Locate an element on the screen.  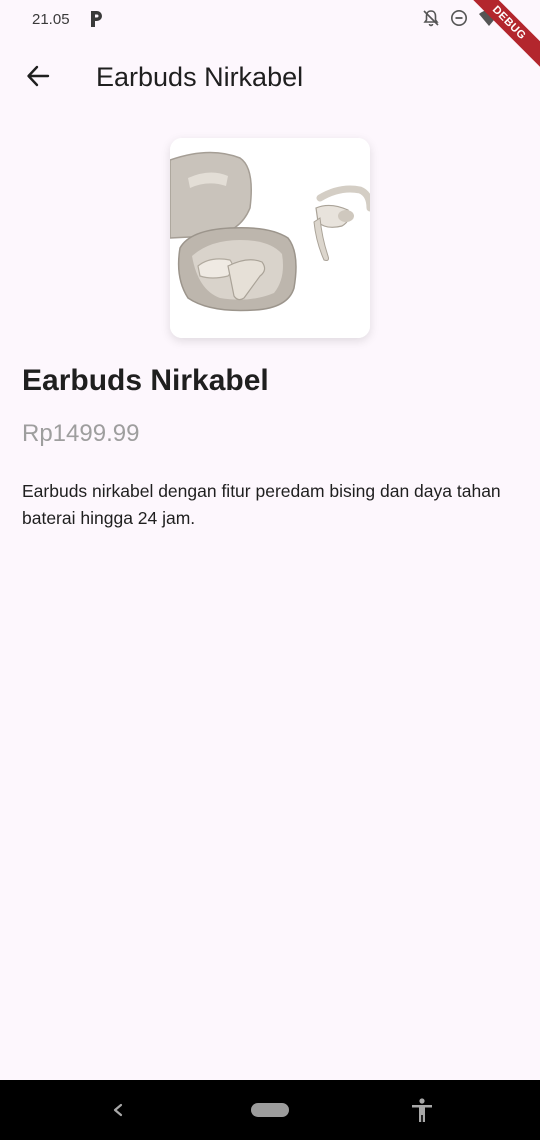
product-name: Earbuds Nirkabel is located at coordinates (145, 380).